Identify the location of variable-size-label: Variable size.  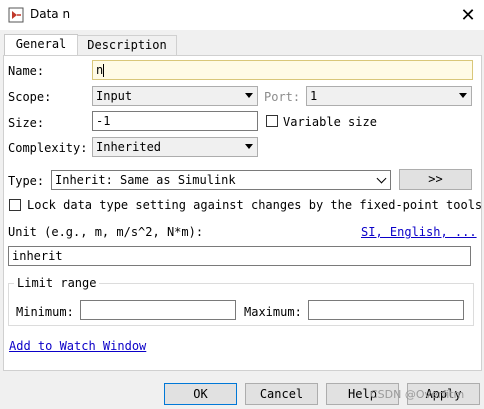
(330, 122).